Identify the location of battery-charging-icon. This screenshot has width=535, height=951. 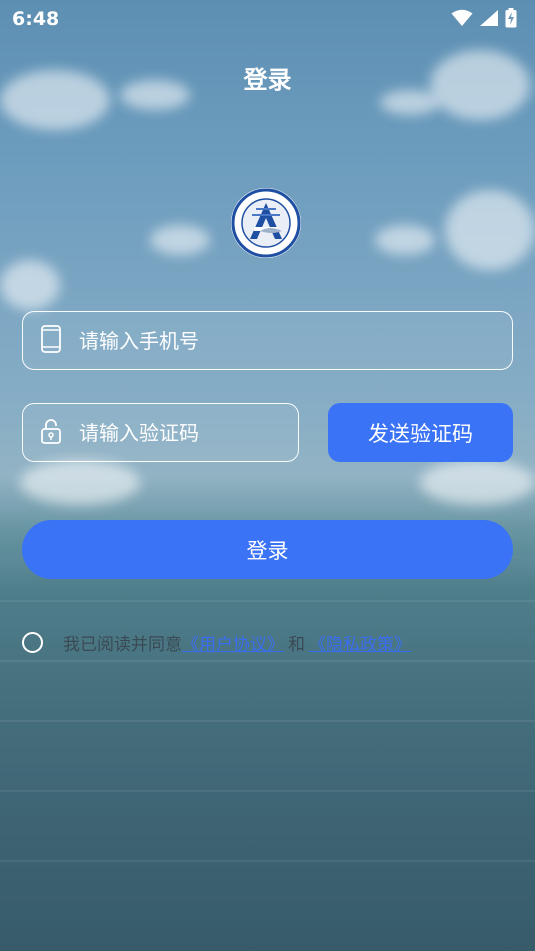
(511, 18).